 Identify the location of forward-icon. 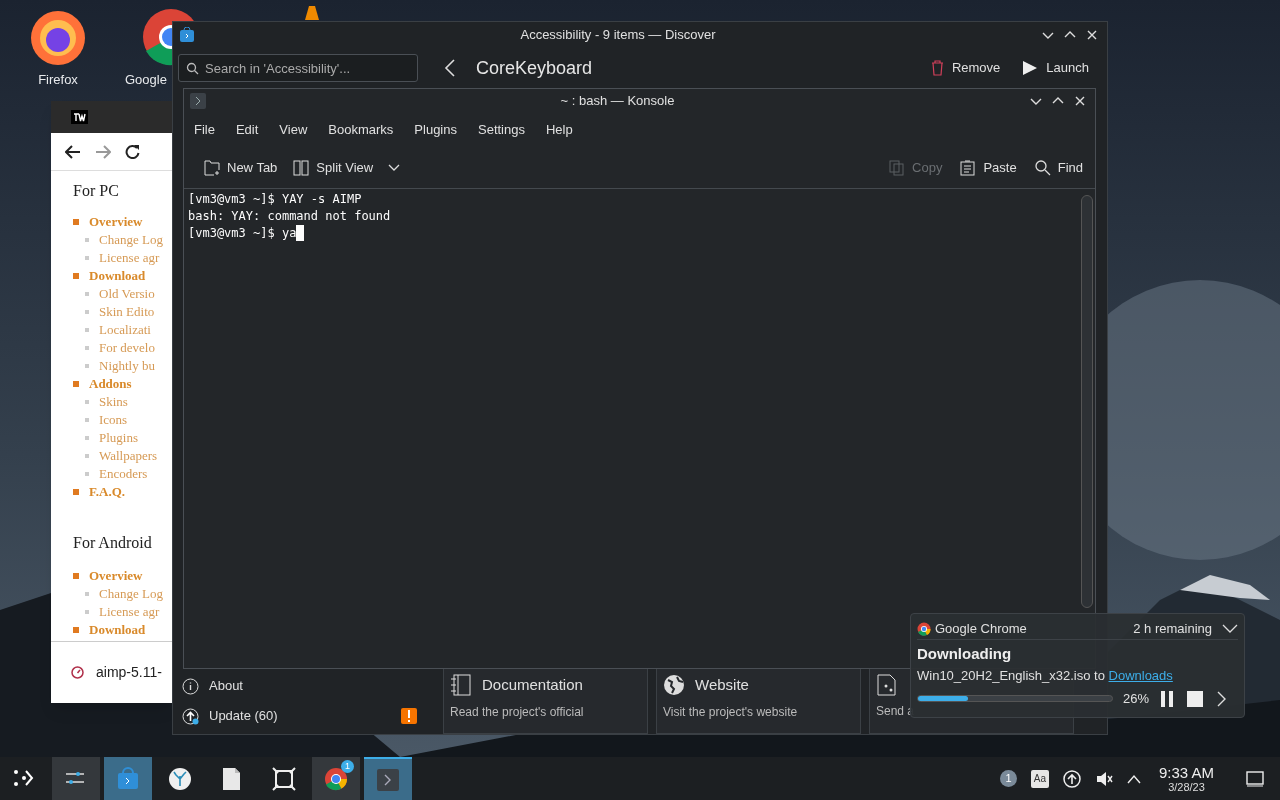
(103, 151).